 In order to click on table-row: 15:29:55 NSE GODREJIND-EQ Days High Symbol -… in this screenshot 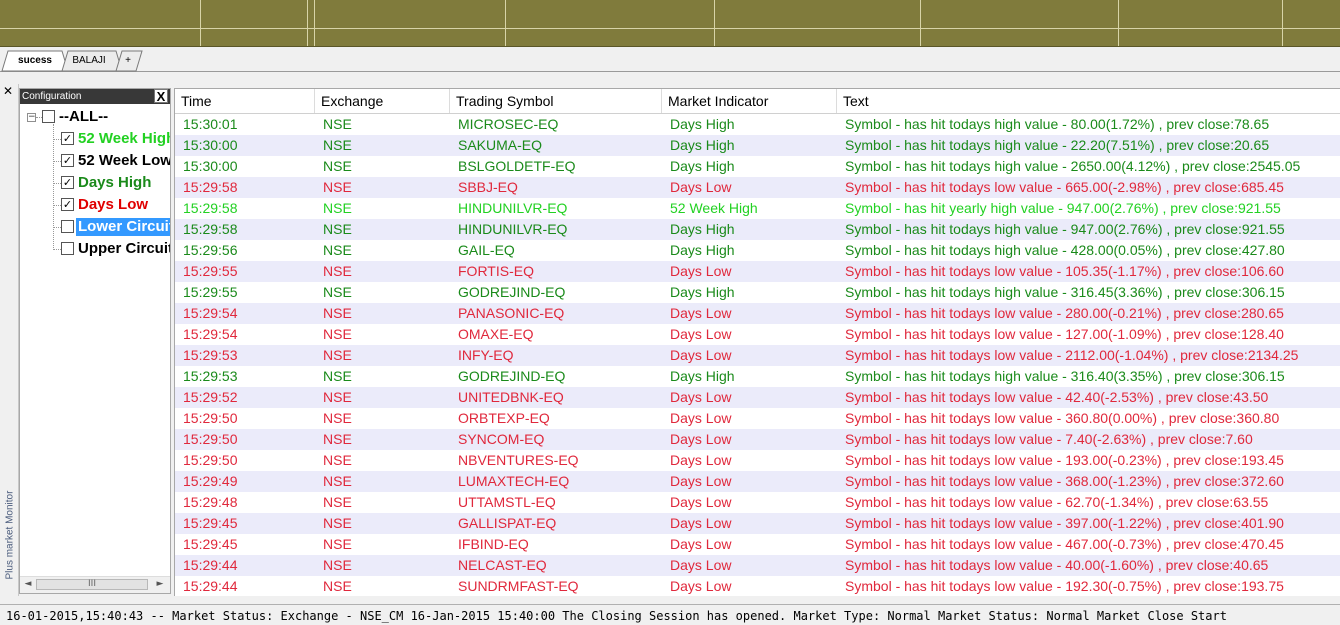, I will do `click(757, 292)`.